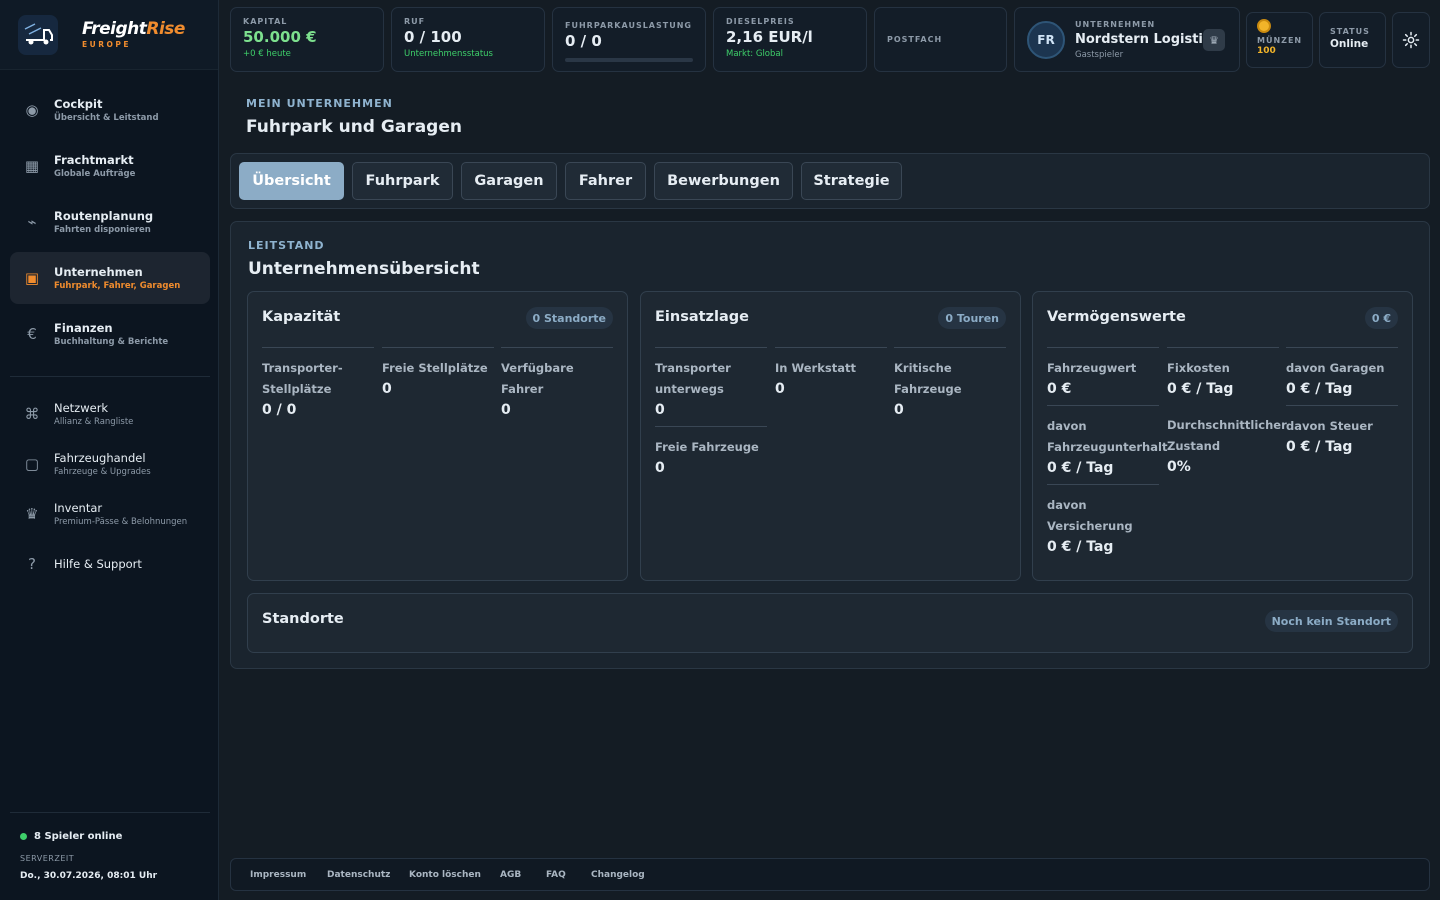 The width and height of the screenshot is (1440, 900). Describe the element at coordinates (94, 160) in the screenshot. I see `nav-title: Frachtmarkt` at that location.